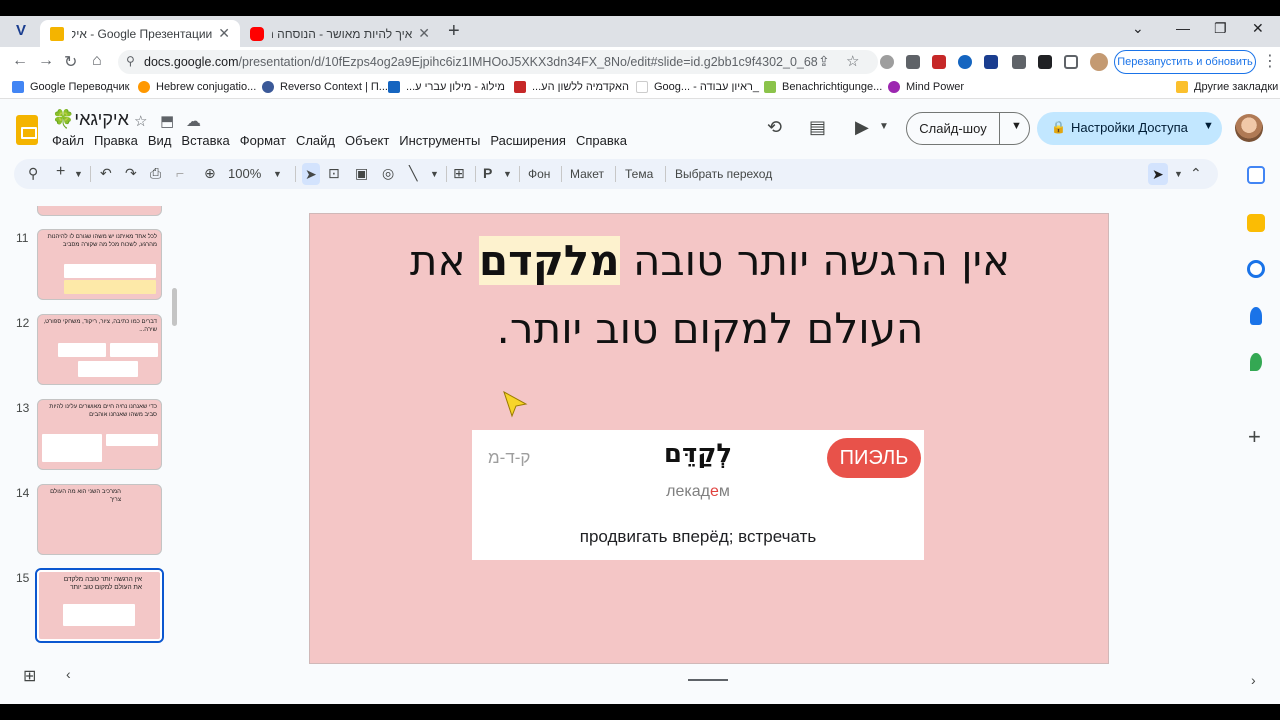  What do you see at coordinates (263, 140) in the screenshot?
I see `menu-format: Формат` at bounding box center [263, 140].